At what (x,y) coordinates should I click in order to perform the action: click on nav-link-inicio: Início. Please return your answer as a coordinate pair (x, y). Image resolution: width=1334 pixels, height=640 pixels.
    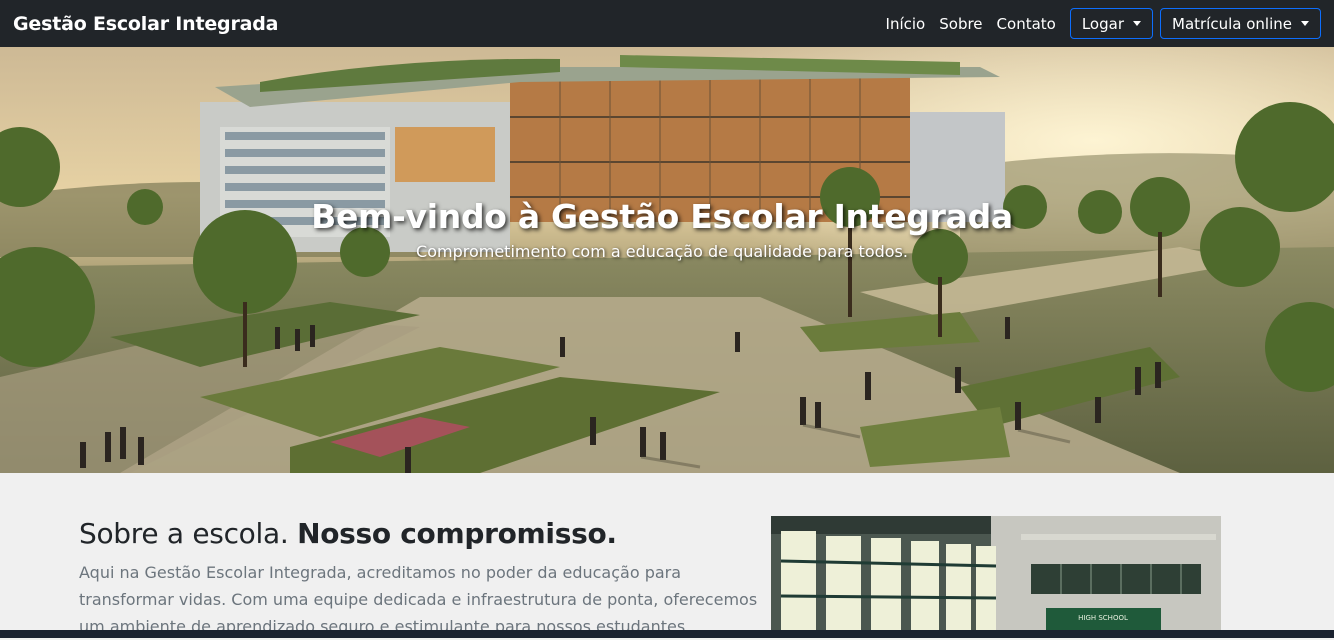
    Looking at the image, I should click on (906, 24).